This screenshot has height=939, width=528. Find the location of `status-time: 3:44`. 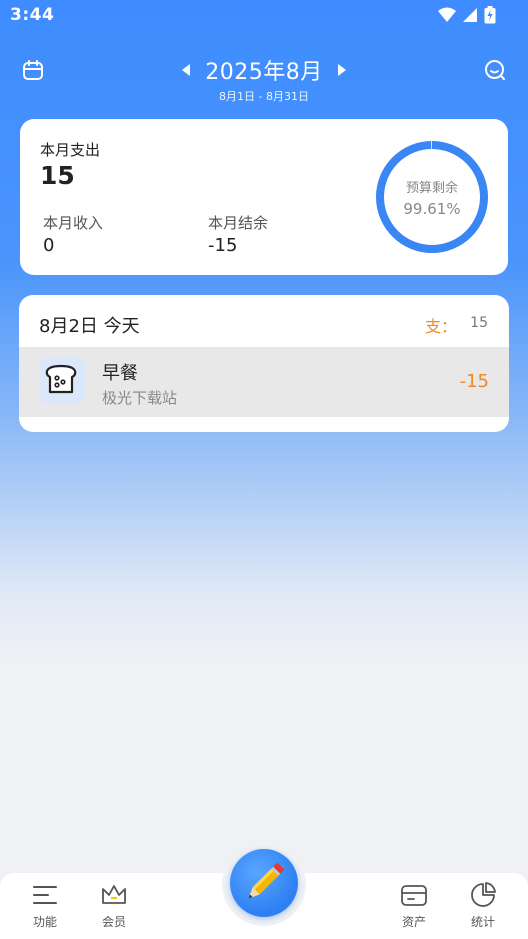

status-time: 3:44 is located at coordinates (32, 15).